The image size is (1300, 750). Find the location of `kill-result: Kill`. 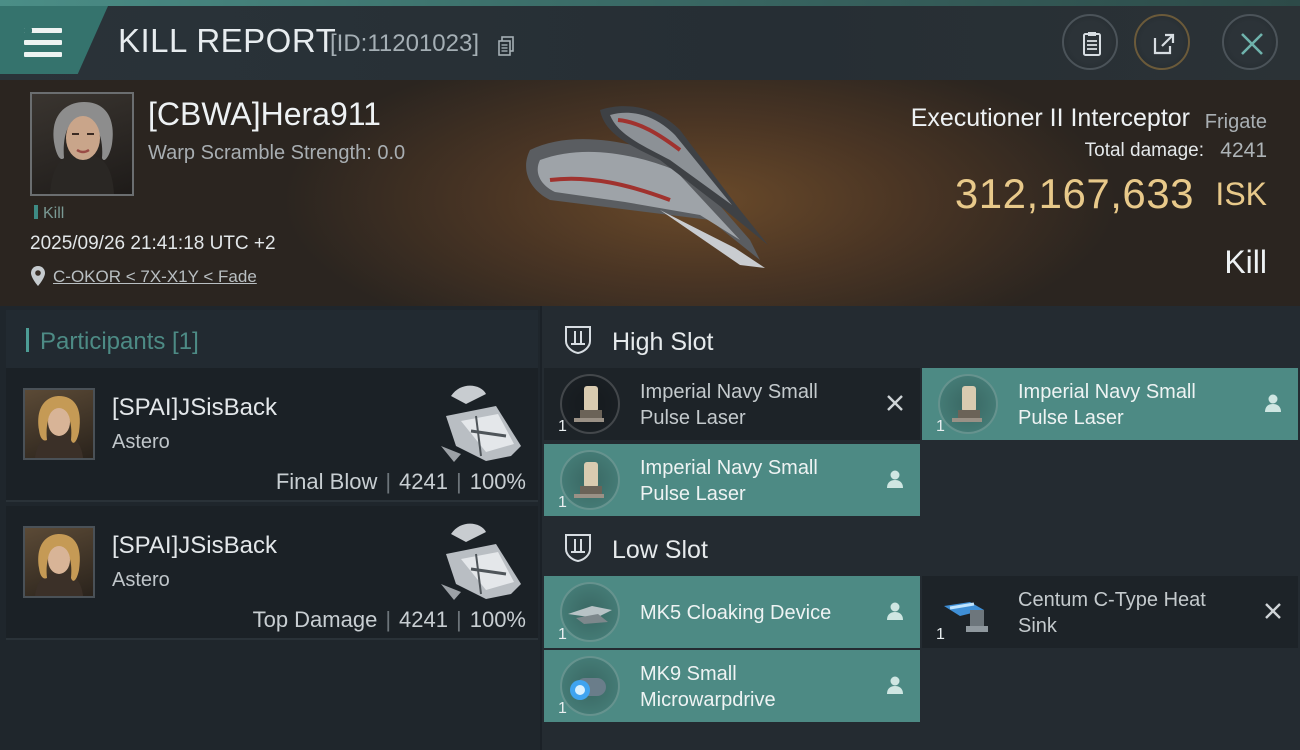

kill-result: Kill is located at coordinates (1245, 262).